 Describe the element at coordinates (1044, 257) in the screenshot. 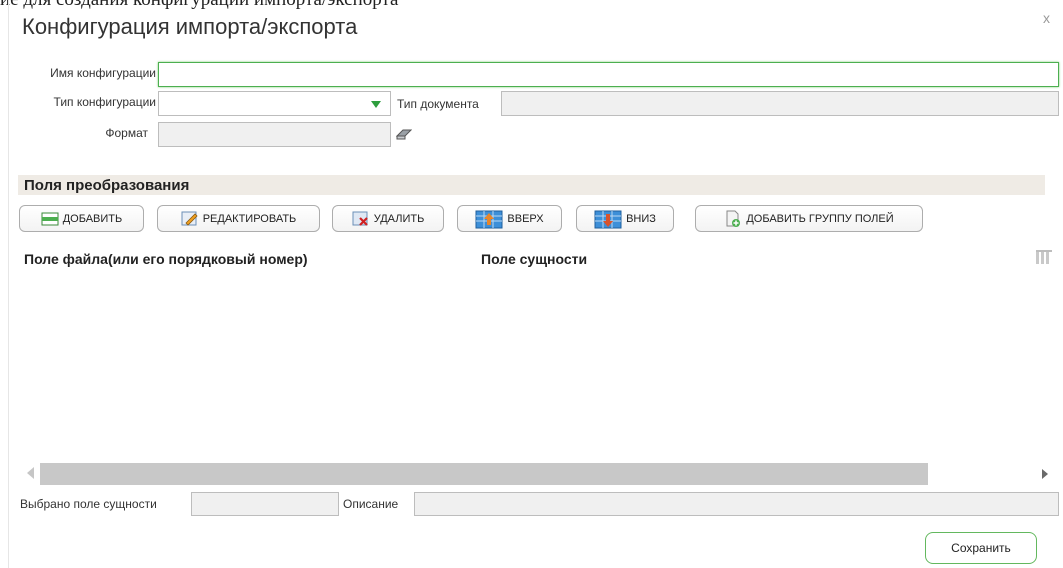

I see `columns-icon` at that location.